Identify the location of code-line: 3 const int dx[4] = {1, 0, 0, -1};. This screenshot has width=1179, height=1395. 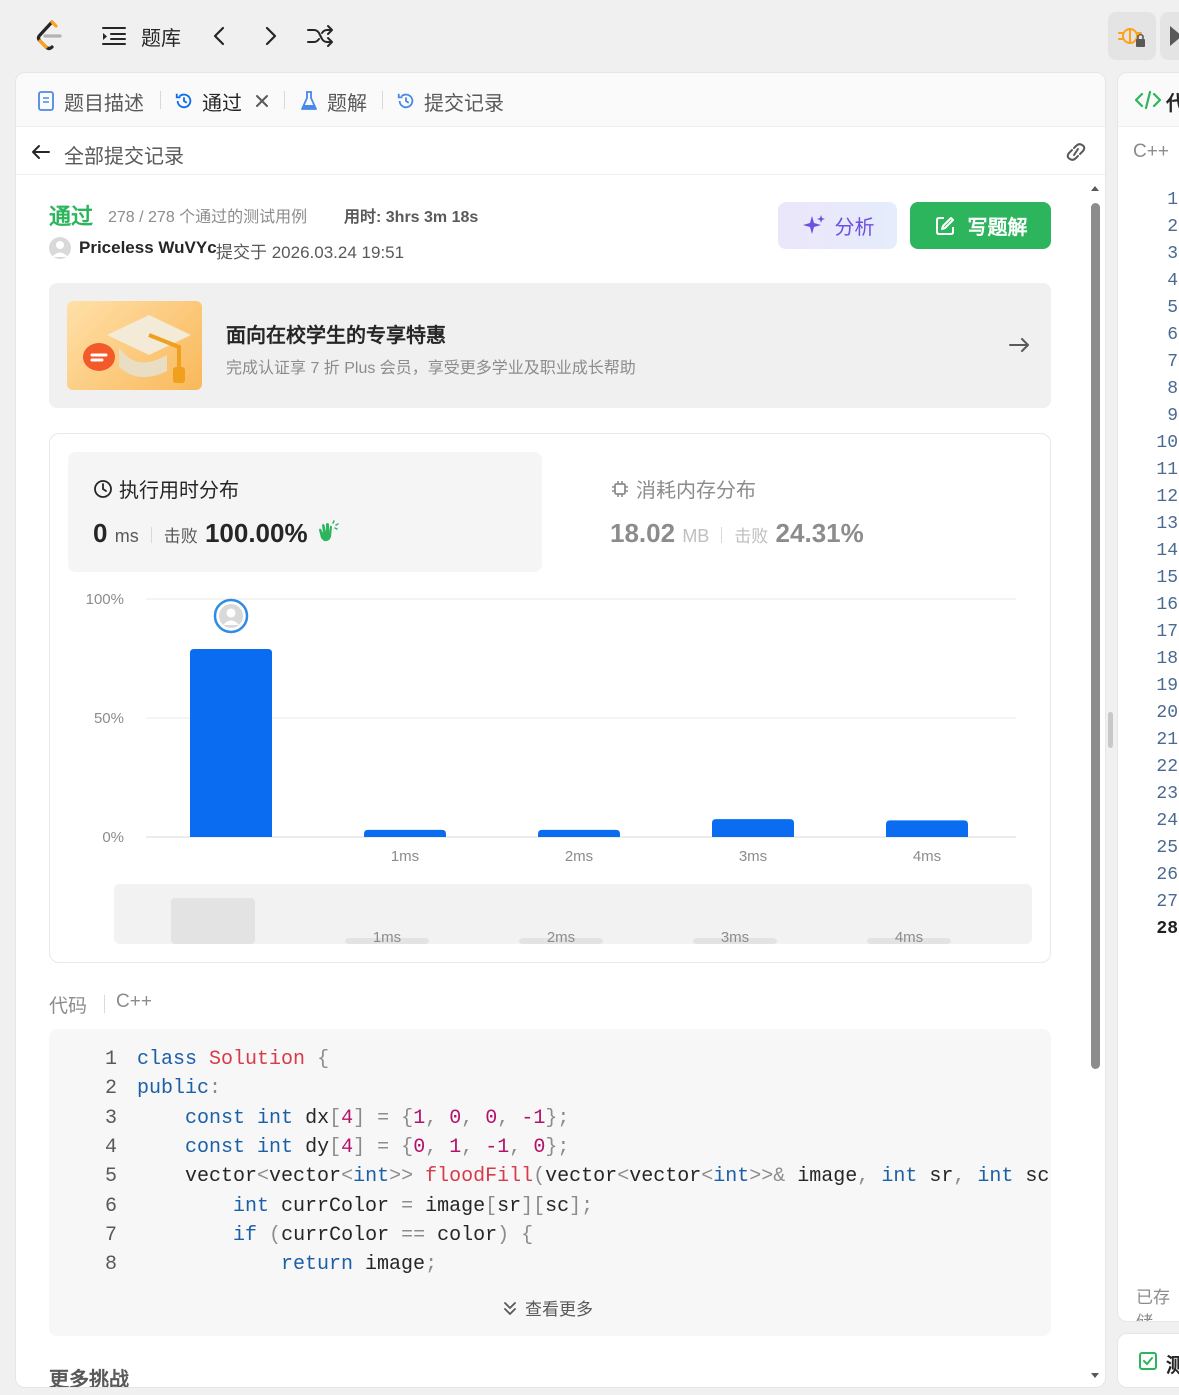
(309, 1118).